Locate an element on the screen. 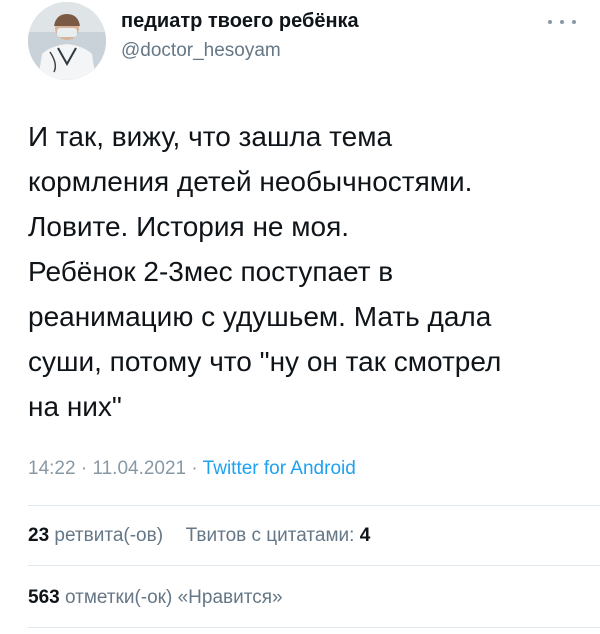 Image resolution: width=600 pixels, height=634 pixels. retweets-link: 23 ретвита(-ов) is located at coordinates (98, 535).